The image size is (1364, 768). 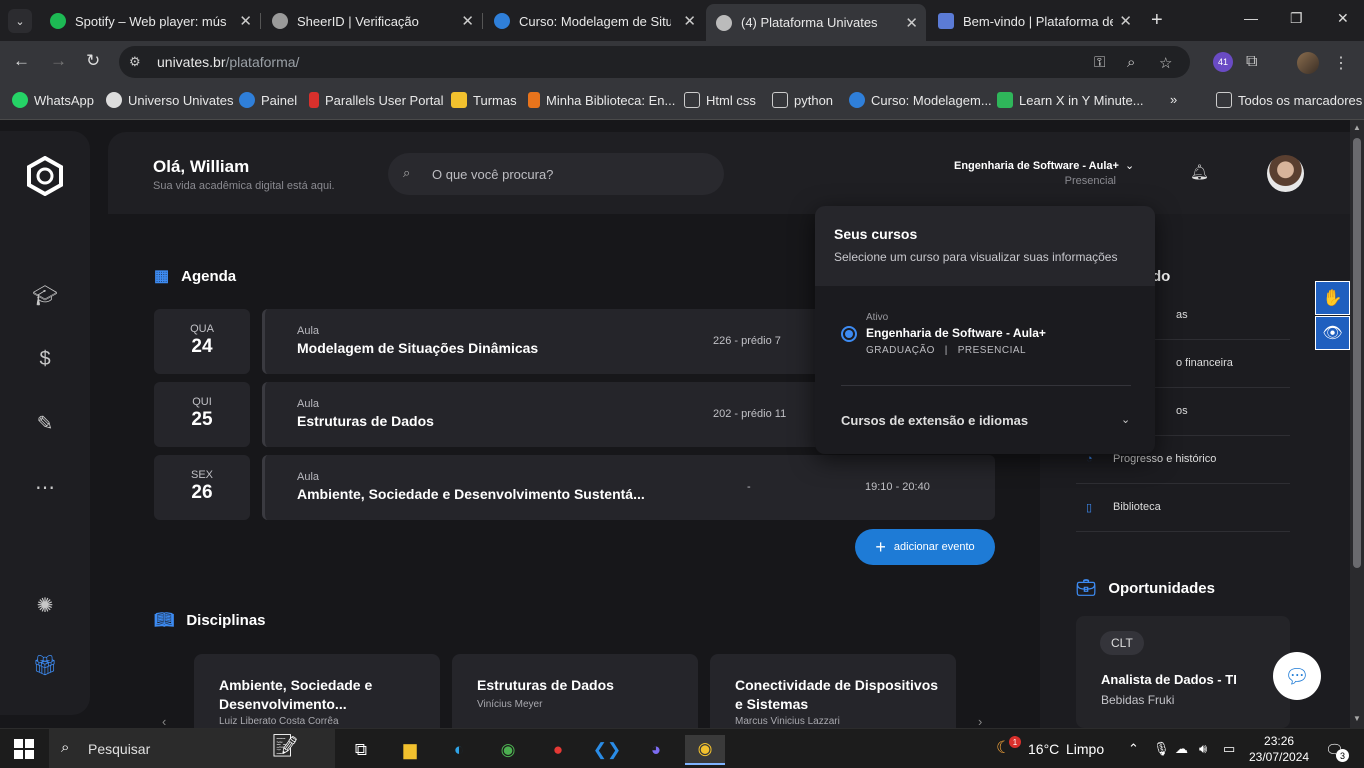 I want to click on bookmark-whatsapp: WhatsApp, so click(x=53, y=100).